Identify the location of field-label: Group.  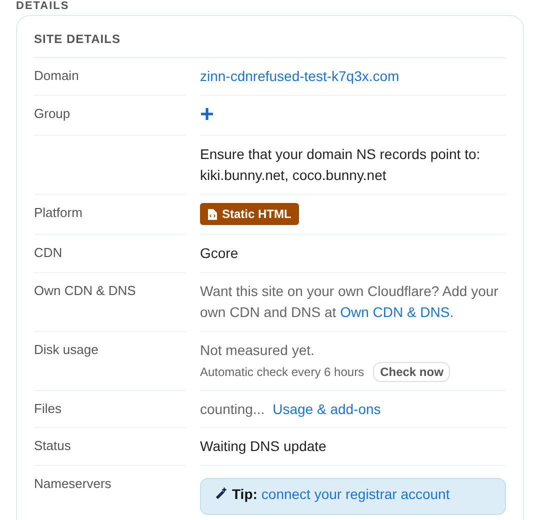
(52, 113).